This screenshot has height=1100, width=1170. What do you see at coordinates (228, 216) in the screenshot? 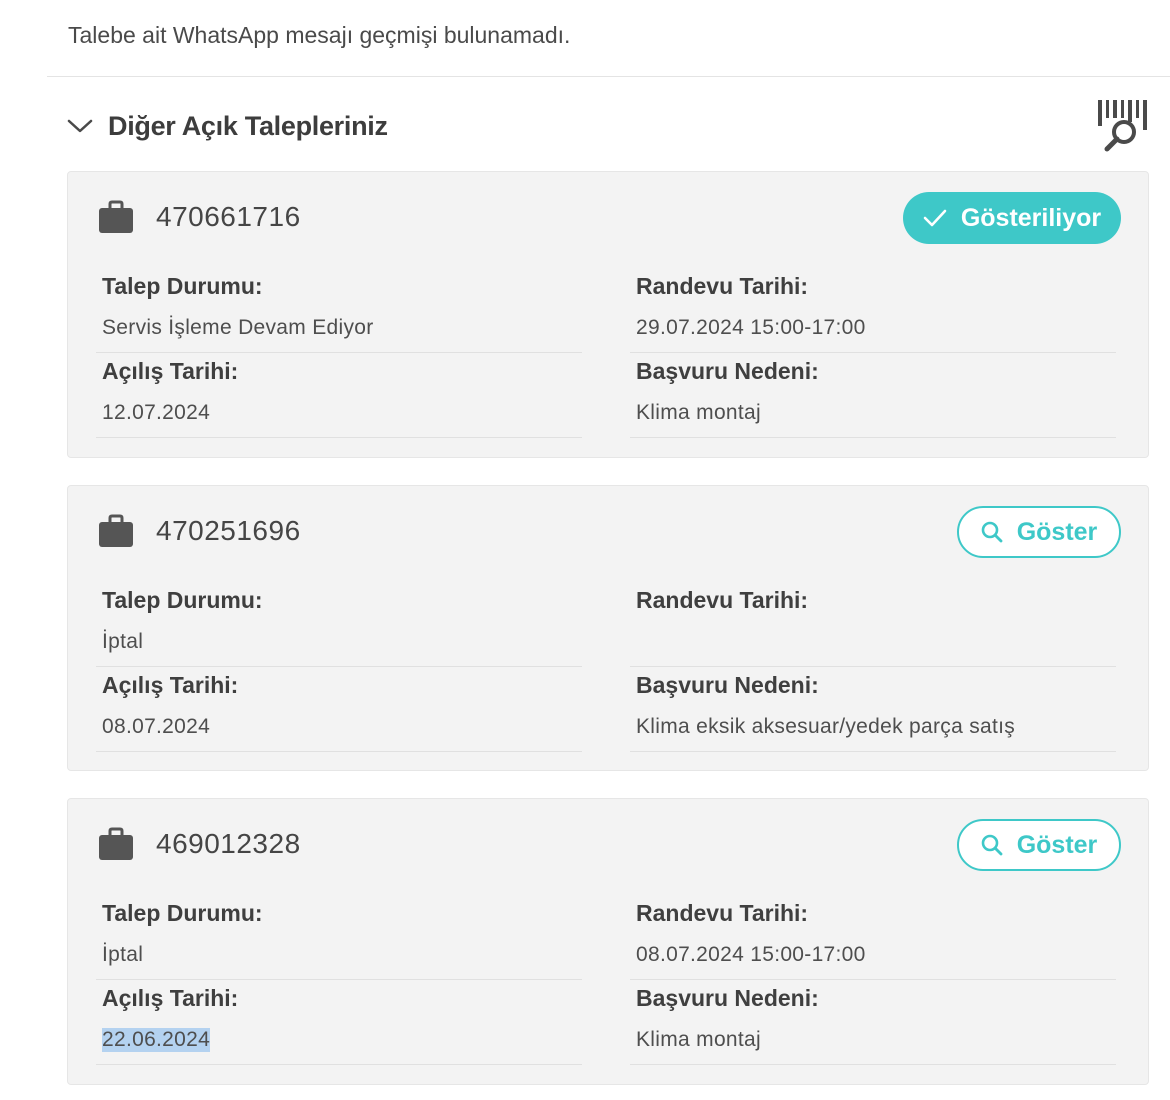
I see `request-id: 470661716` at bounding box center [228, 216].